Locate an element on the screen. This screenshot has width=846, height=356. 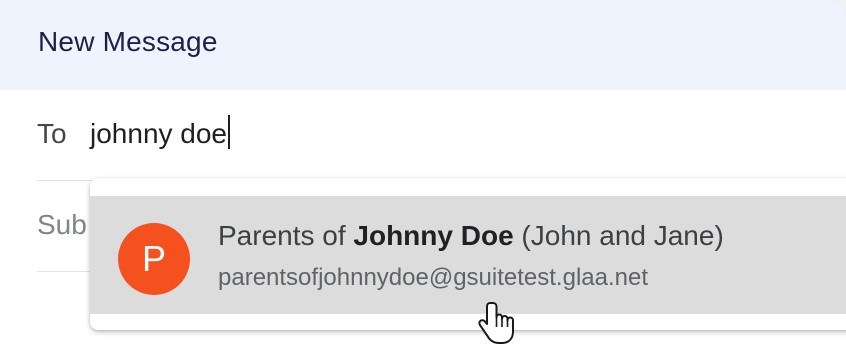
compose-title: New Message is located at coordinates (128, 41).